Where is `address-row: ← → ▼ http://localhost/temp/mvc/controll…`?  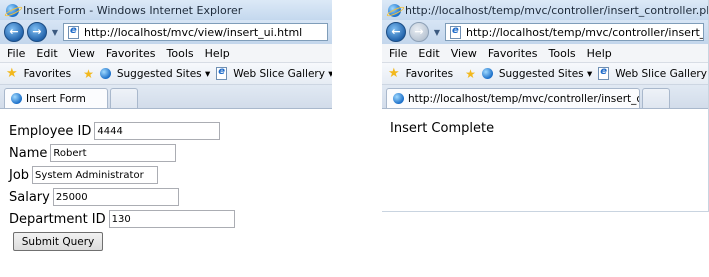
address-row: ← → ▼ http://localhost/temp/mvc/controll… is located at coordinates (545, 32).